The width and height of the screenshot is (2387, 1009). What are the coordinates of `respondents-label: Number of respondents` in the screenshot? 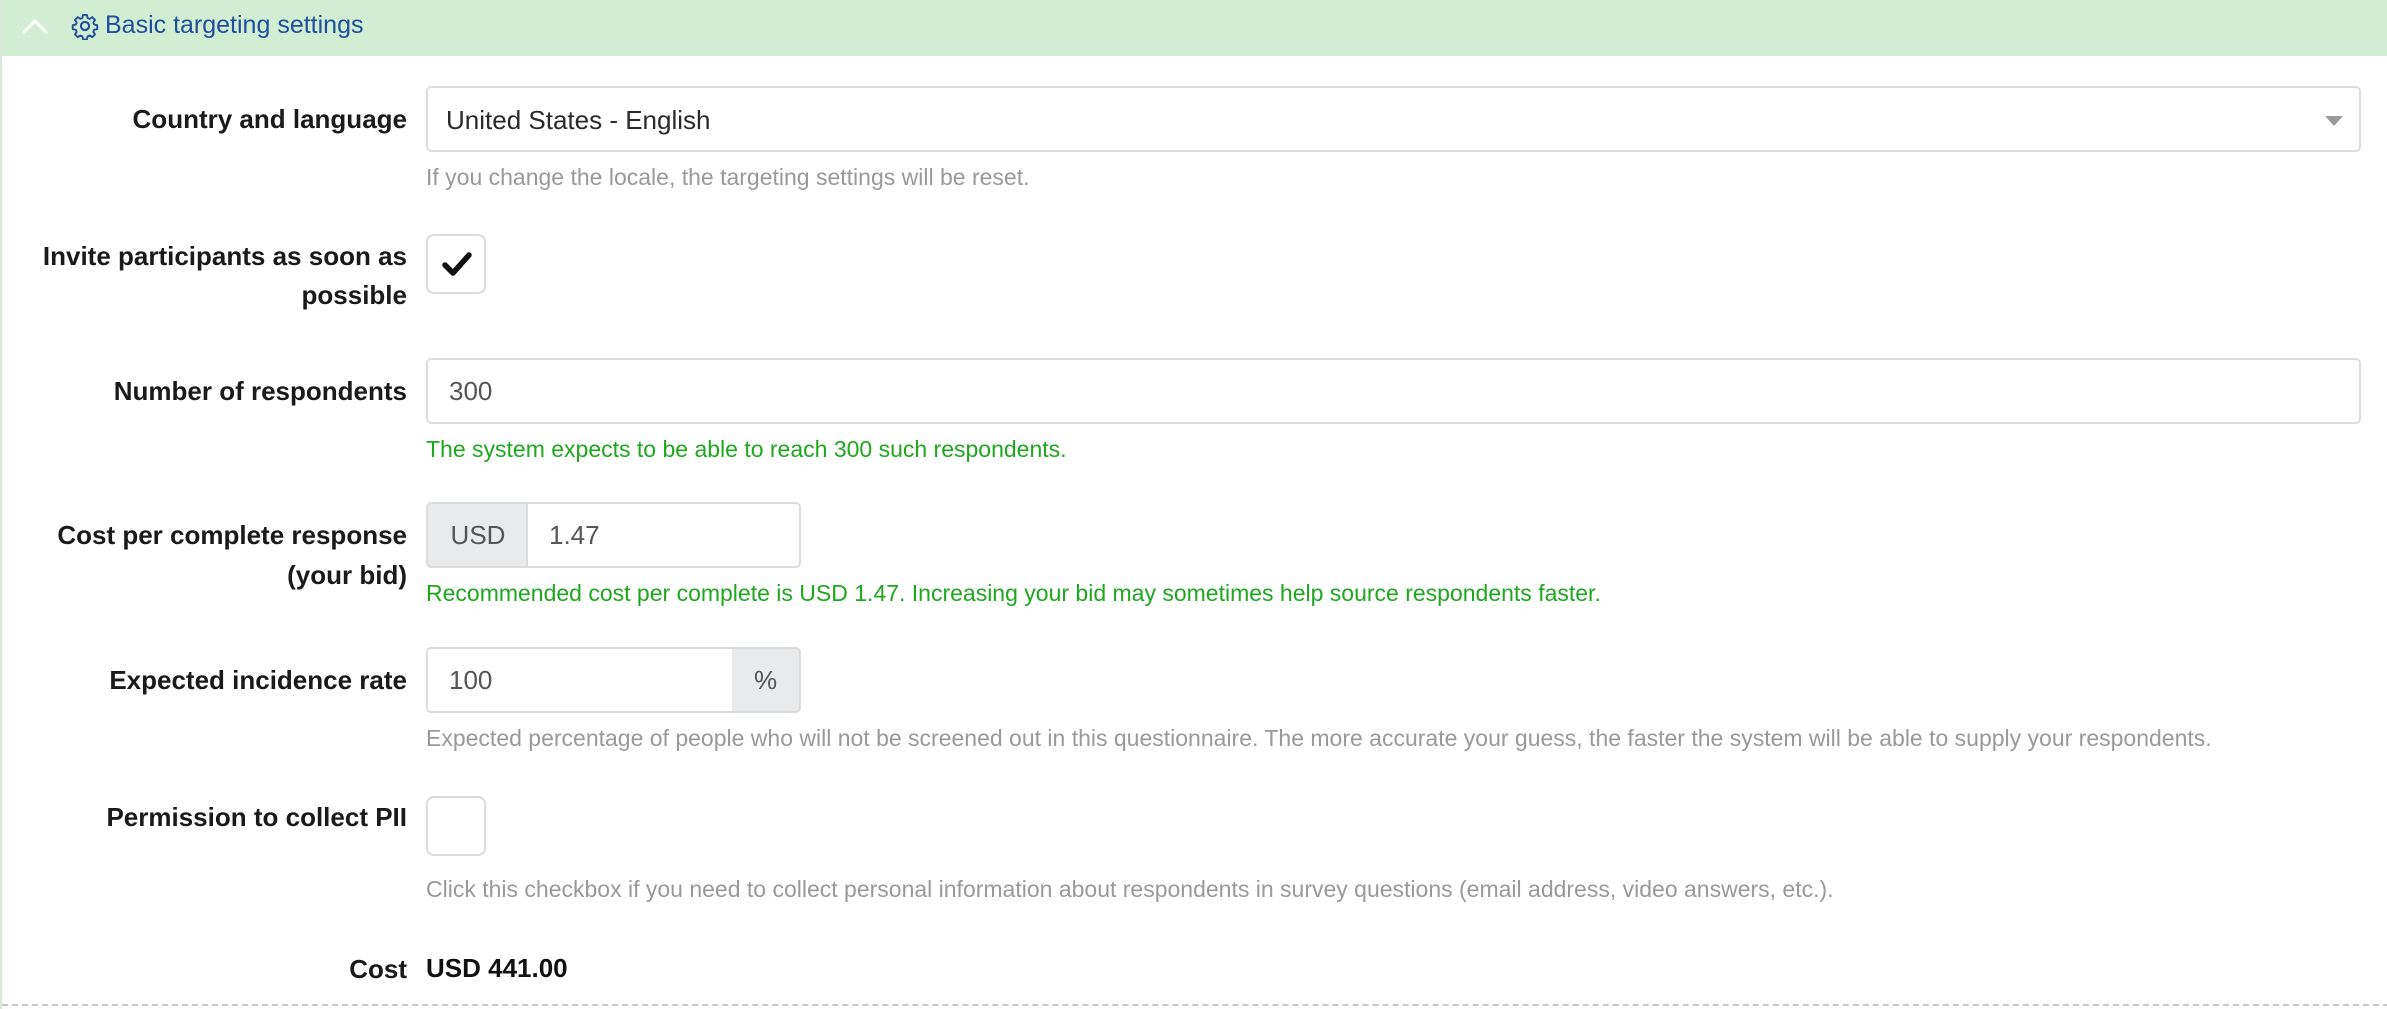 It's located at (260, 391).